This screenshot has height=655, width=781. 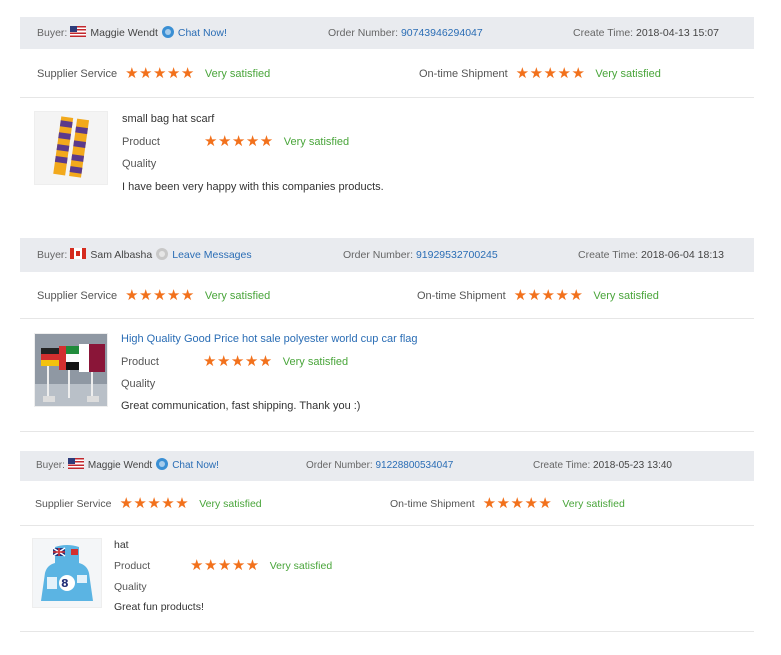 What do you see at coordinates (632, 465) in the screenshot?
I see `create-time-value: 2018-05-23 13:40` at bounding box center [632, 465].